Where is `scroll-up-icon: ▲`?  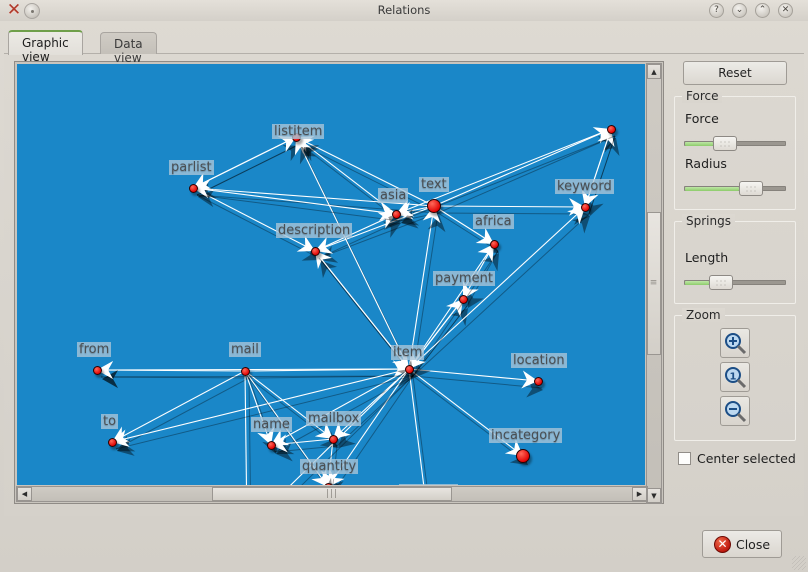 scroll-up-icon: ▲ is located at coordinates (654, 71).